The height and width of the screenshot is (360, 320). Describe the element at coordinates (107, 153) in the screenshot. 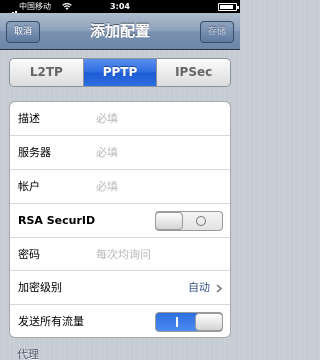

I see `server-field: 必填` at that location.